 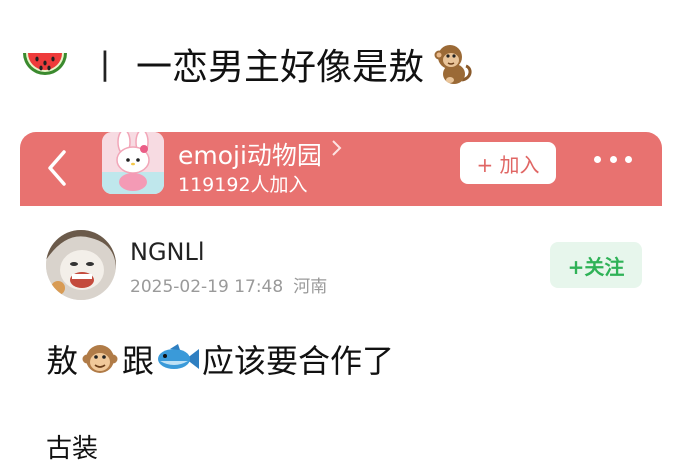 I want to click on post-body: 敖 跟 应该要合作了, so click(x=220, y=359).